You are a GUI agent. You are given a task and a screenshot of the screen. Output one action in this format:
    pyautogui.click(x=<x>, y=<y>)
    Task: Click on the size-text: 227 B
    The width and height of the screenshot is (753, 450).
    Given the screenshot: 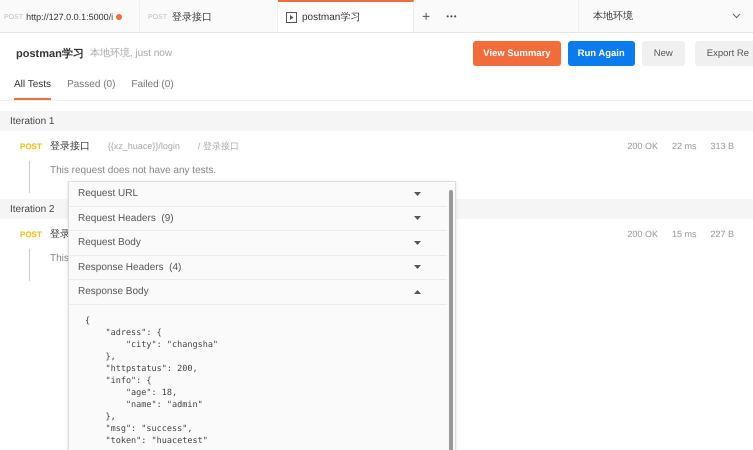 What is the action you would take?
    pyautogui.click(x=722, y=234)
    